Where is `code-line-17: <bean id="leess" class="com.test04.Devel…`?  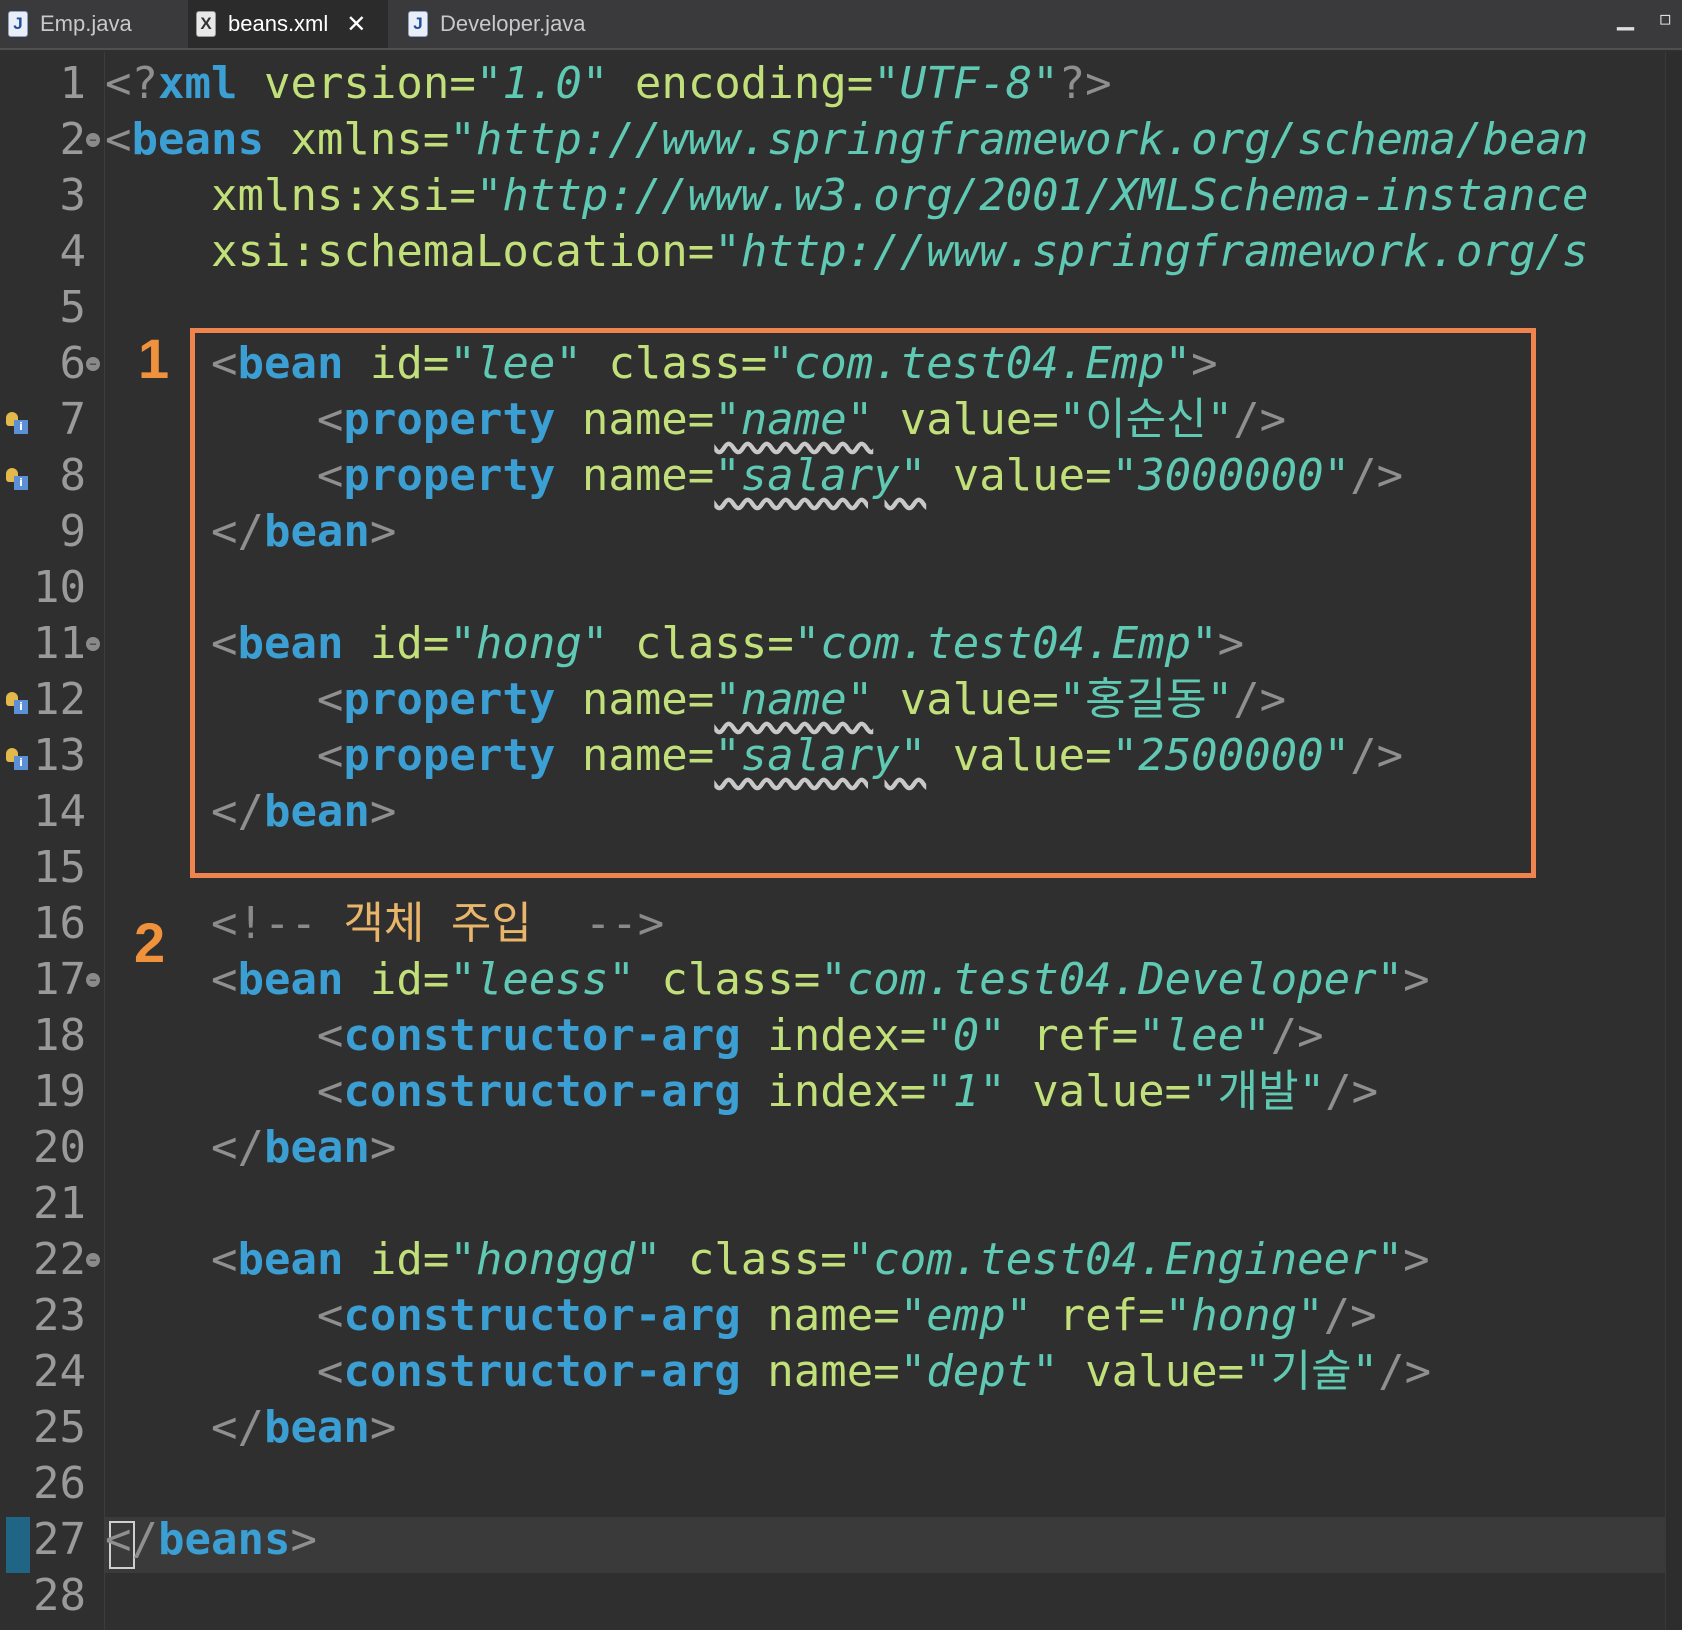
code-line-17: <bean id="leess" class="com.test04.Devel… is located at coordinates (767, 980).